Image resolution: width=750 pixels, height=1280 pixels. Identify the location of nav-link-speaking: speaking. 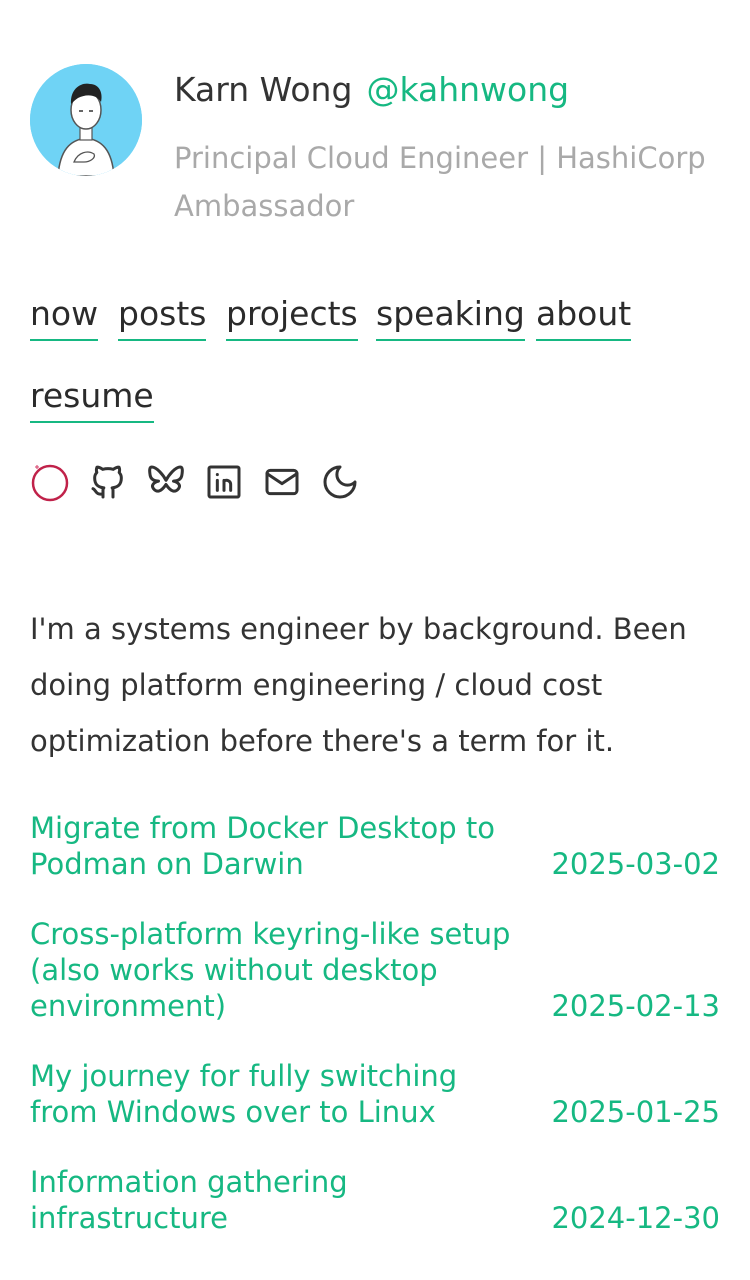
(450, 315).